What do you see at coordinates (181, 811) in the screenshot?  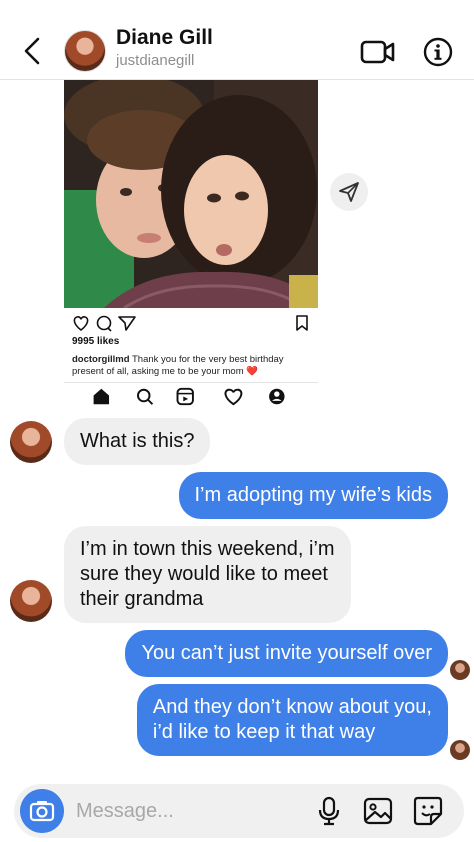 I see `message-input` at bounding box center [181, 811].